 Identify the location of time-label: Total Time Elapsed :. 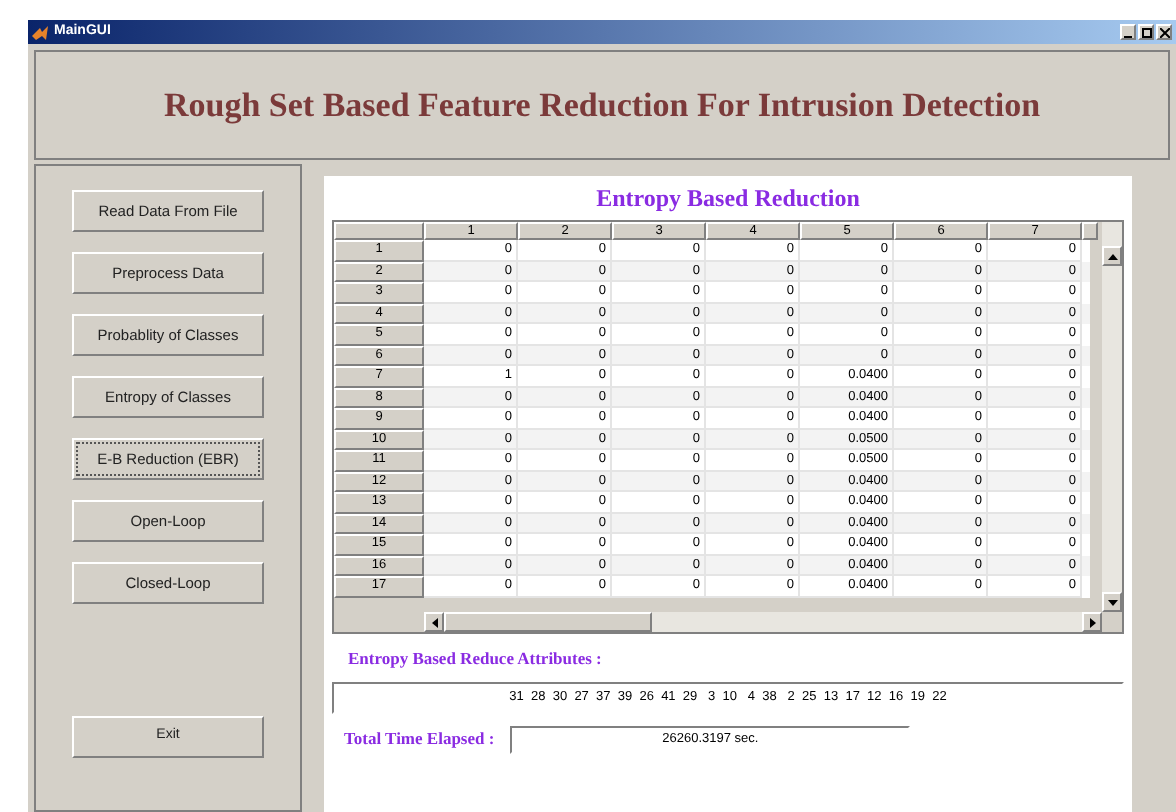
(419, 739).